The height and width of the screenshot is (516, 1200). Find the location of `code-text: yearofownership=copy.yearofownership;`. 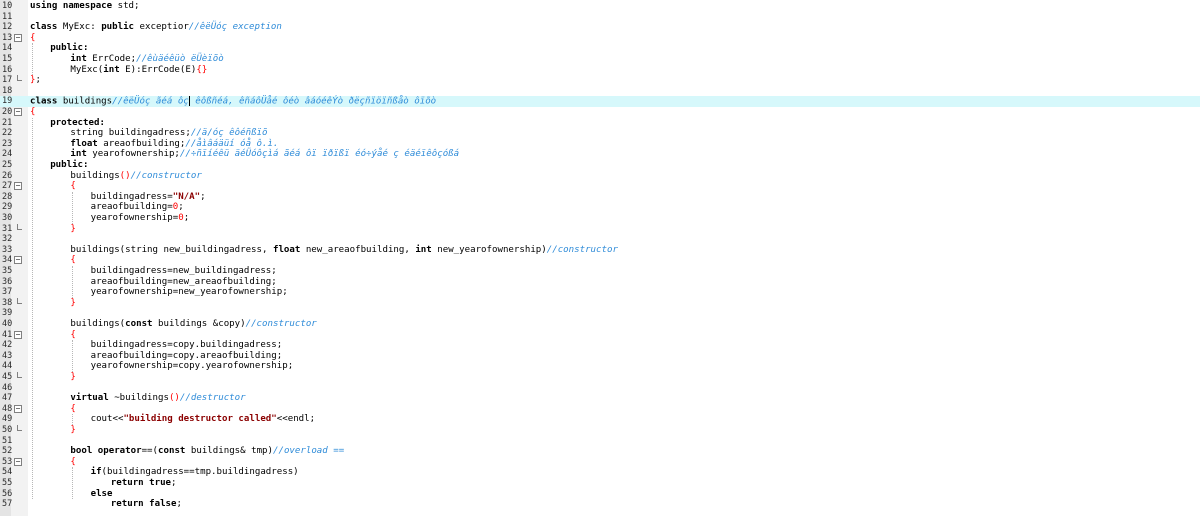

code-text: yearofownership=copy.yearofownership; is located at coordinates (192, 366).